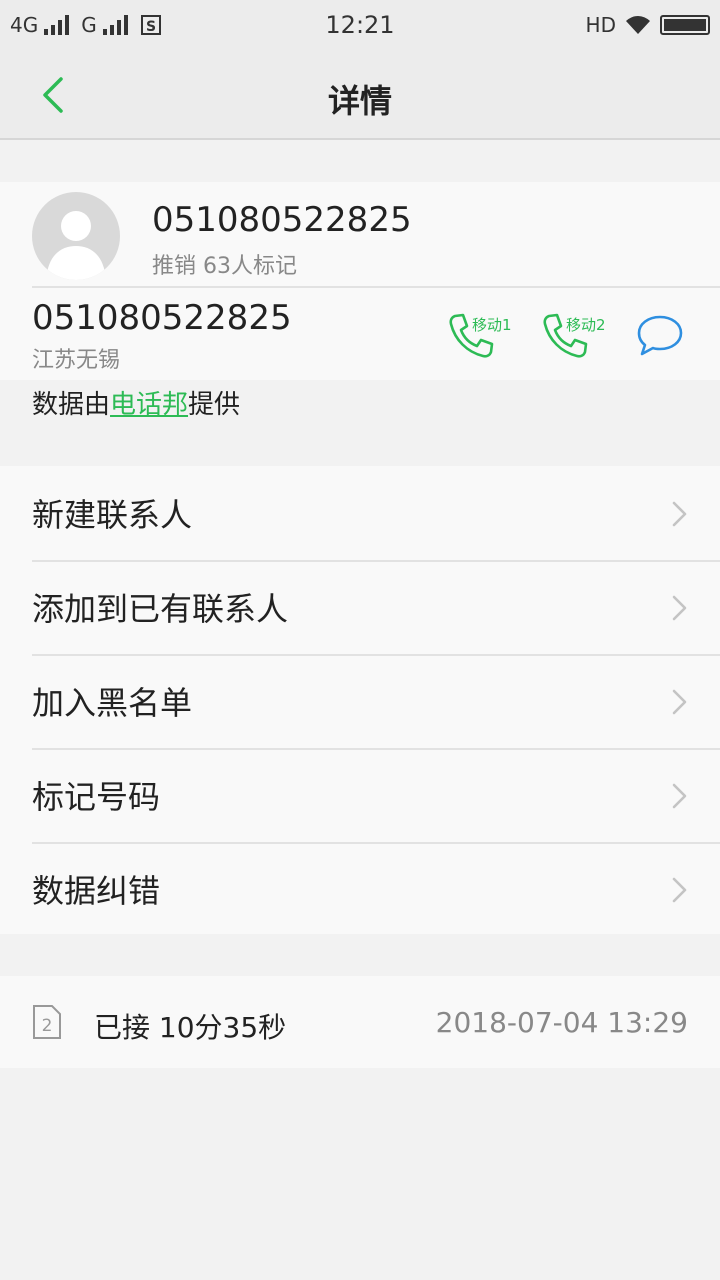 The image size is (720, 1280). I want to click on sim1-label: 移动1, so click(492, 325).